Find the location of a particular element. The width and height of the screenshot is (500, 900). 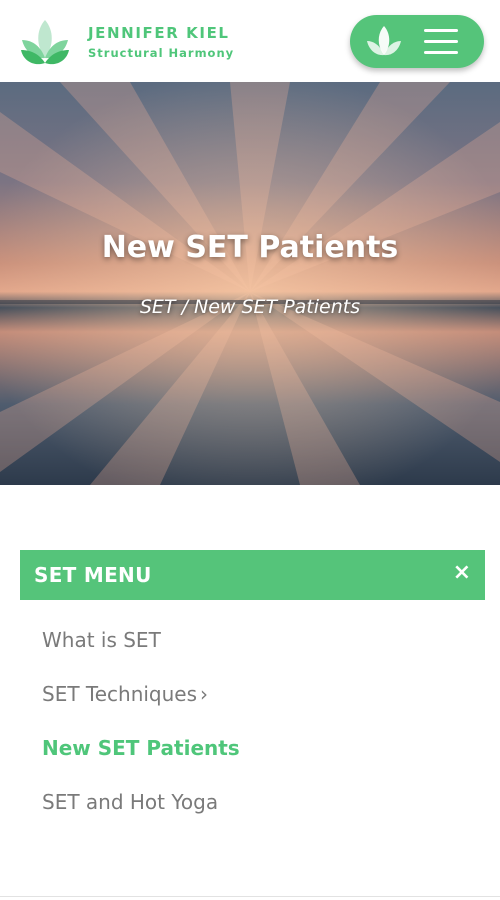

menu-item-label: New SET Patients is located at coordinates (141, 748).